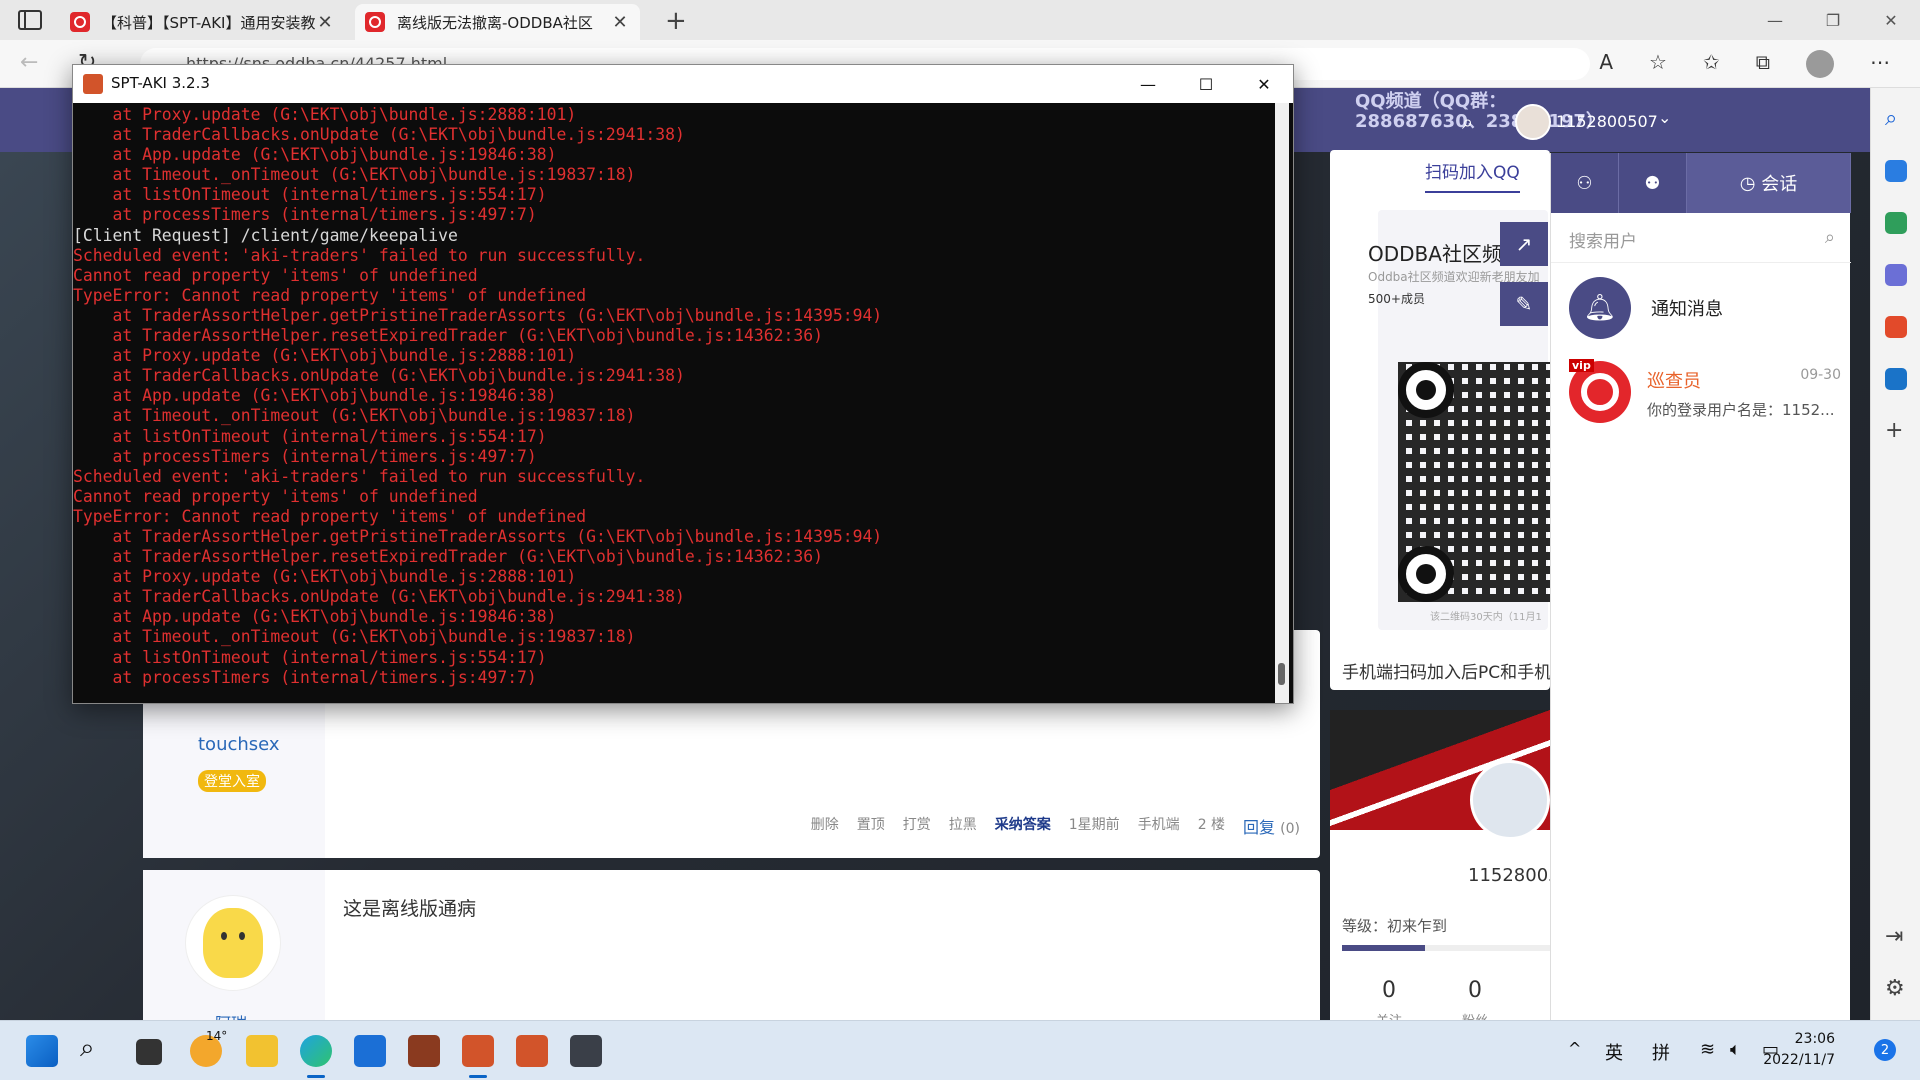 This screenshot has width=1920, height=1080. I want to click on qq-member-count: 500+成员, so click(1396, 299).